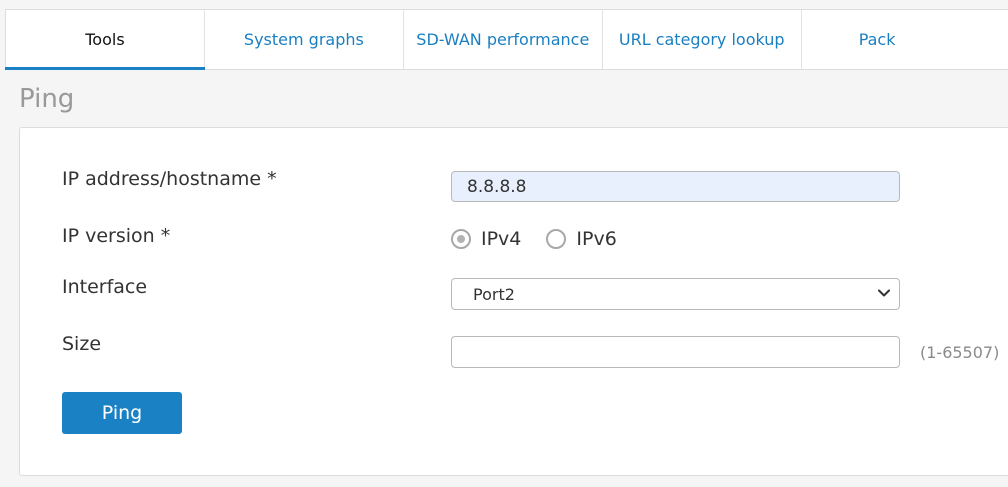 The image size is (1008, 487). Describe the element at coordinates (960, 352) in the screenshot. I see `size-range-hint: (1-65507)` at that location.